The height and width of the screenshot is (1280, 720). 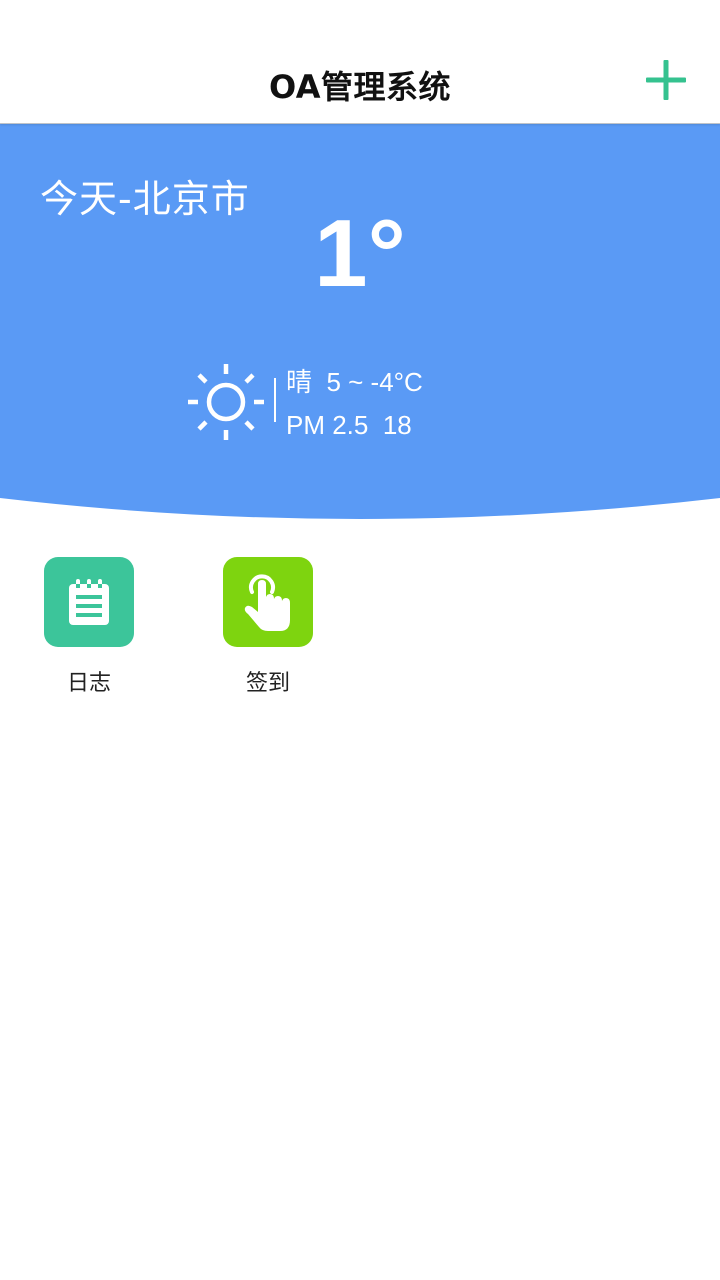 What do you see at coordinates (88, 683) in the screenshot?
I see `app-label-log: 日志` at bounding box center [88, 683].